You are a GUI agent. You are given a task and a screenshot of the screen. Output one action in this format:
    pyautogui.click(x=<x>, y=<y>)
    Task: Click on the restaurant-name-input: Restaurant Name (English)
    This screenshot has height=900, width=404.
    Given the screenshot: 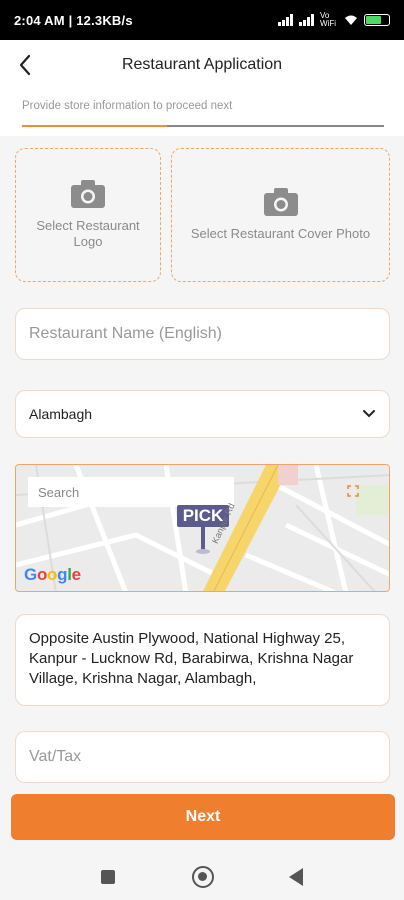 What is the action you would take?
    pyautogui.click(x=202, y=334)
    